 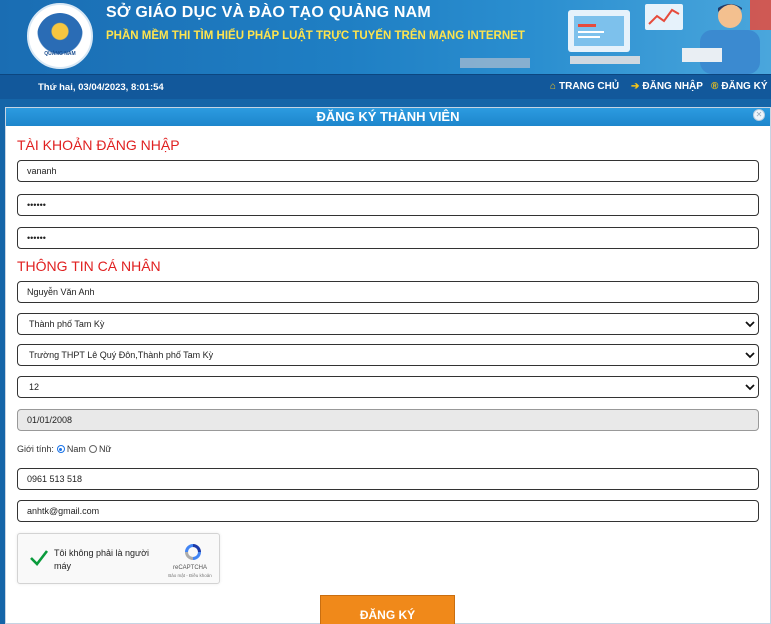 What do you see at coordinates (89, 266) in the screenshot?
I see `personal-section-title: THÔNG TIN CÁ NHÂN` at bounding box center [89, 266].